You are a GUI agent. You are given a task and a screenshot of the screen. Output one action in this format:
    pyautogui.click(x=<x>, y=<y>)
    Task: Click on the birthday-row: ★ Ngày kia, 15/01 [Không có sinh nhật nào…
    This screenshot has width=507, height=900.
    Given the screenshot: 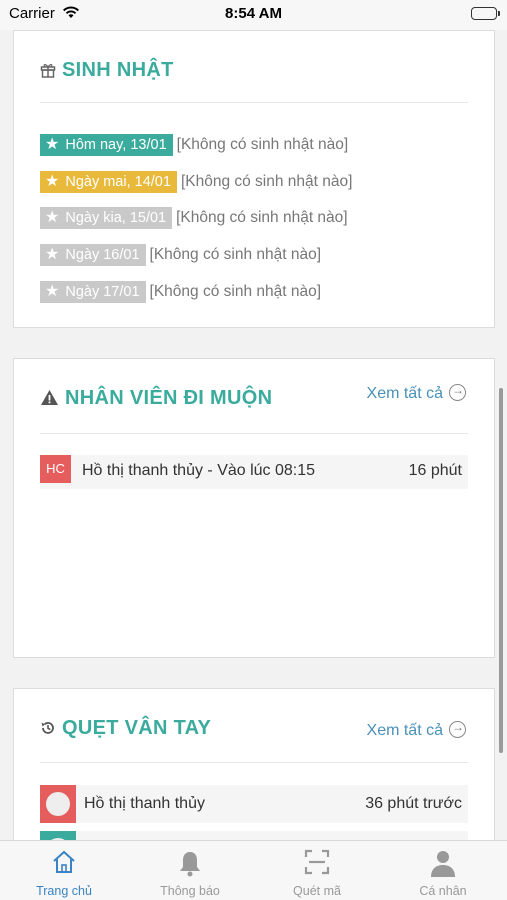 What is the action you would take?
    pyautogui.click(x=194, y=218)
    